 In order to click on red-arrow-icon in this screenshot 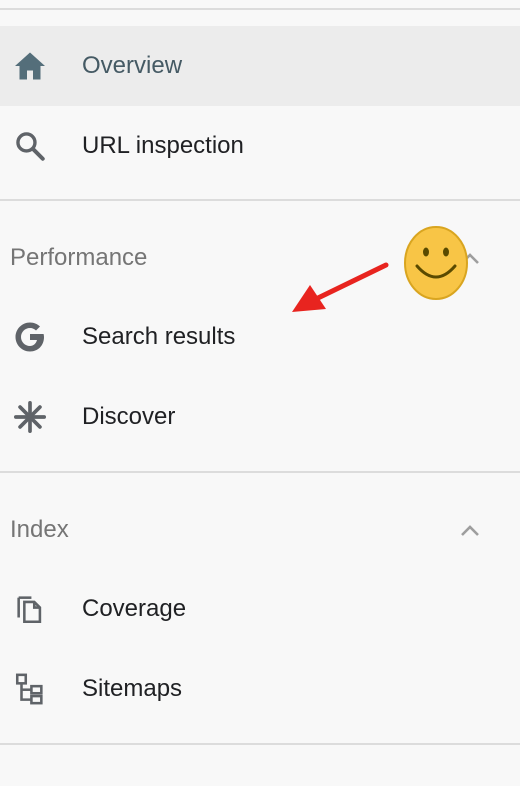, I will do `click(340, 287)`.